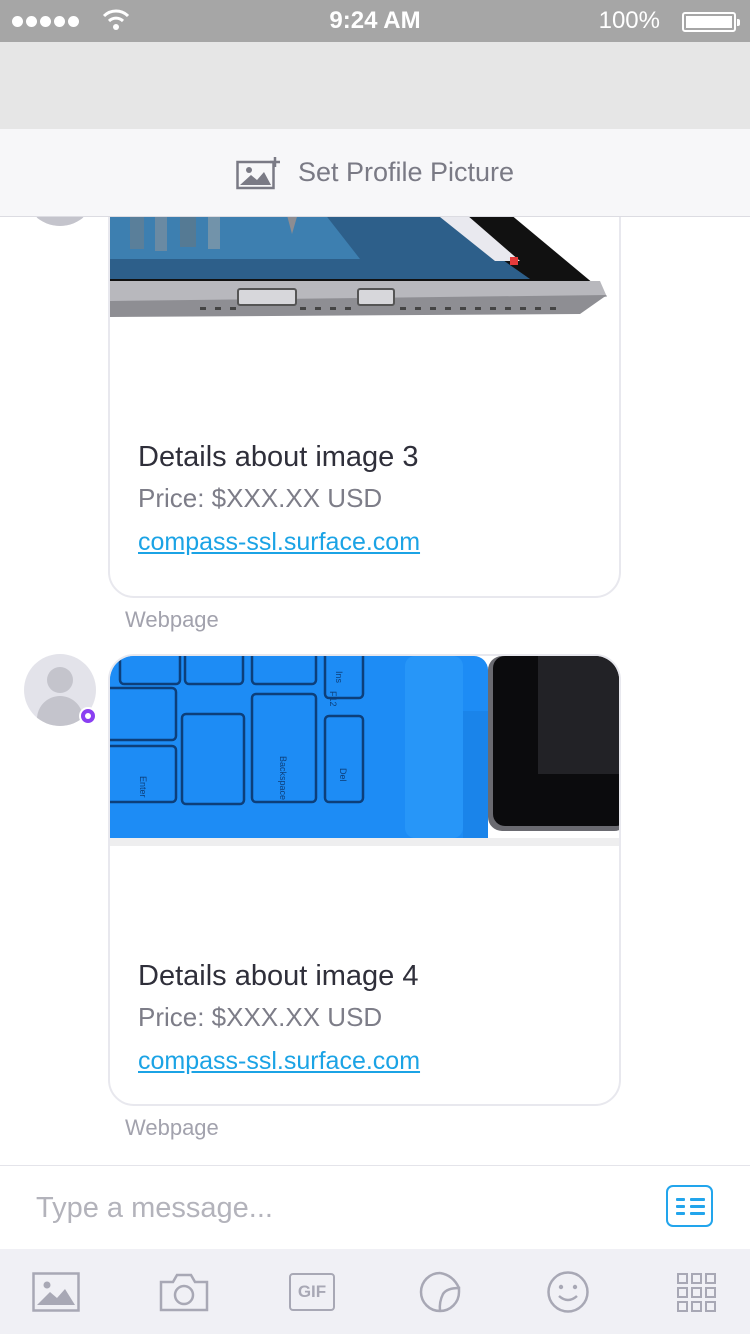 This screenshot has width=750, height=1334. I want to click on camera-icon, so click(184, 1292).